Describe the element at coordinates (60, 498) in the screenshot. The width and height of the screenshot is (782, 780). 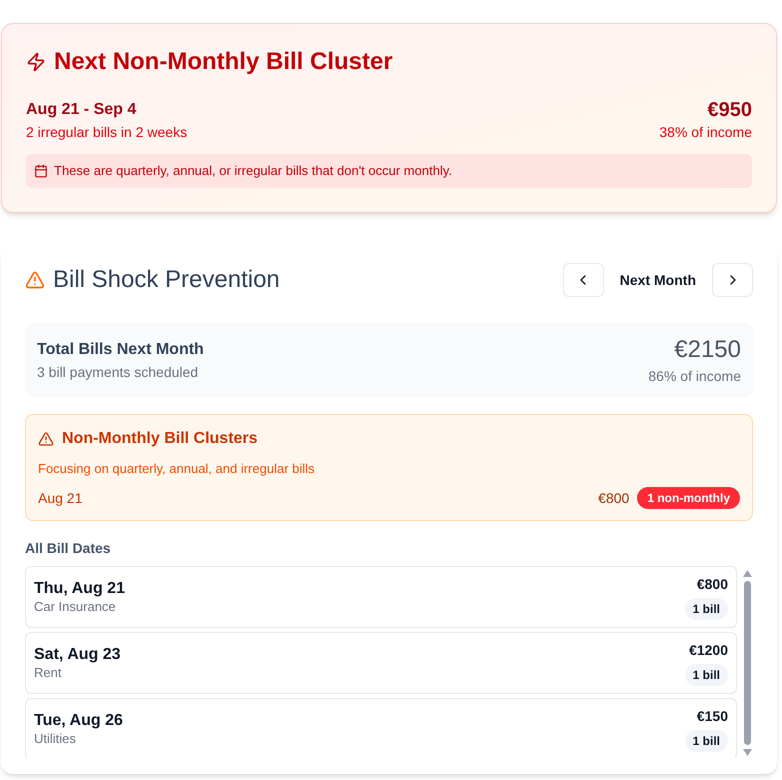
I see `cluster-date: Aug 21` at that location.